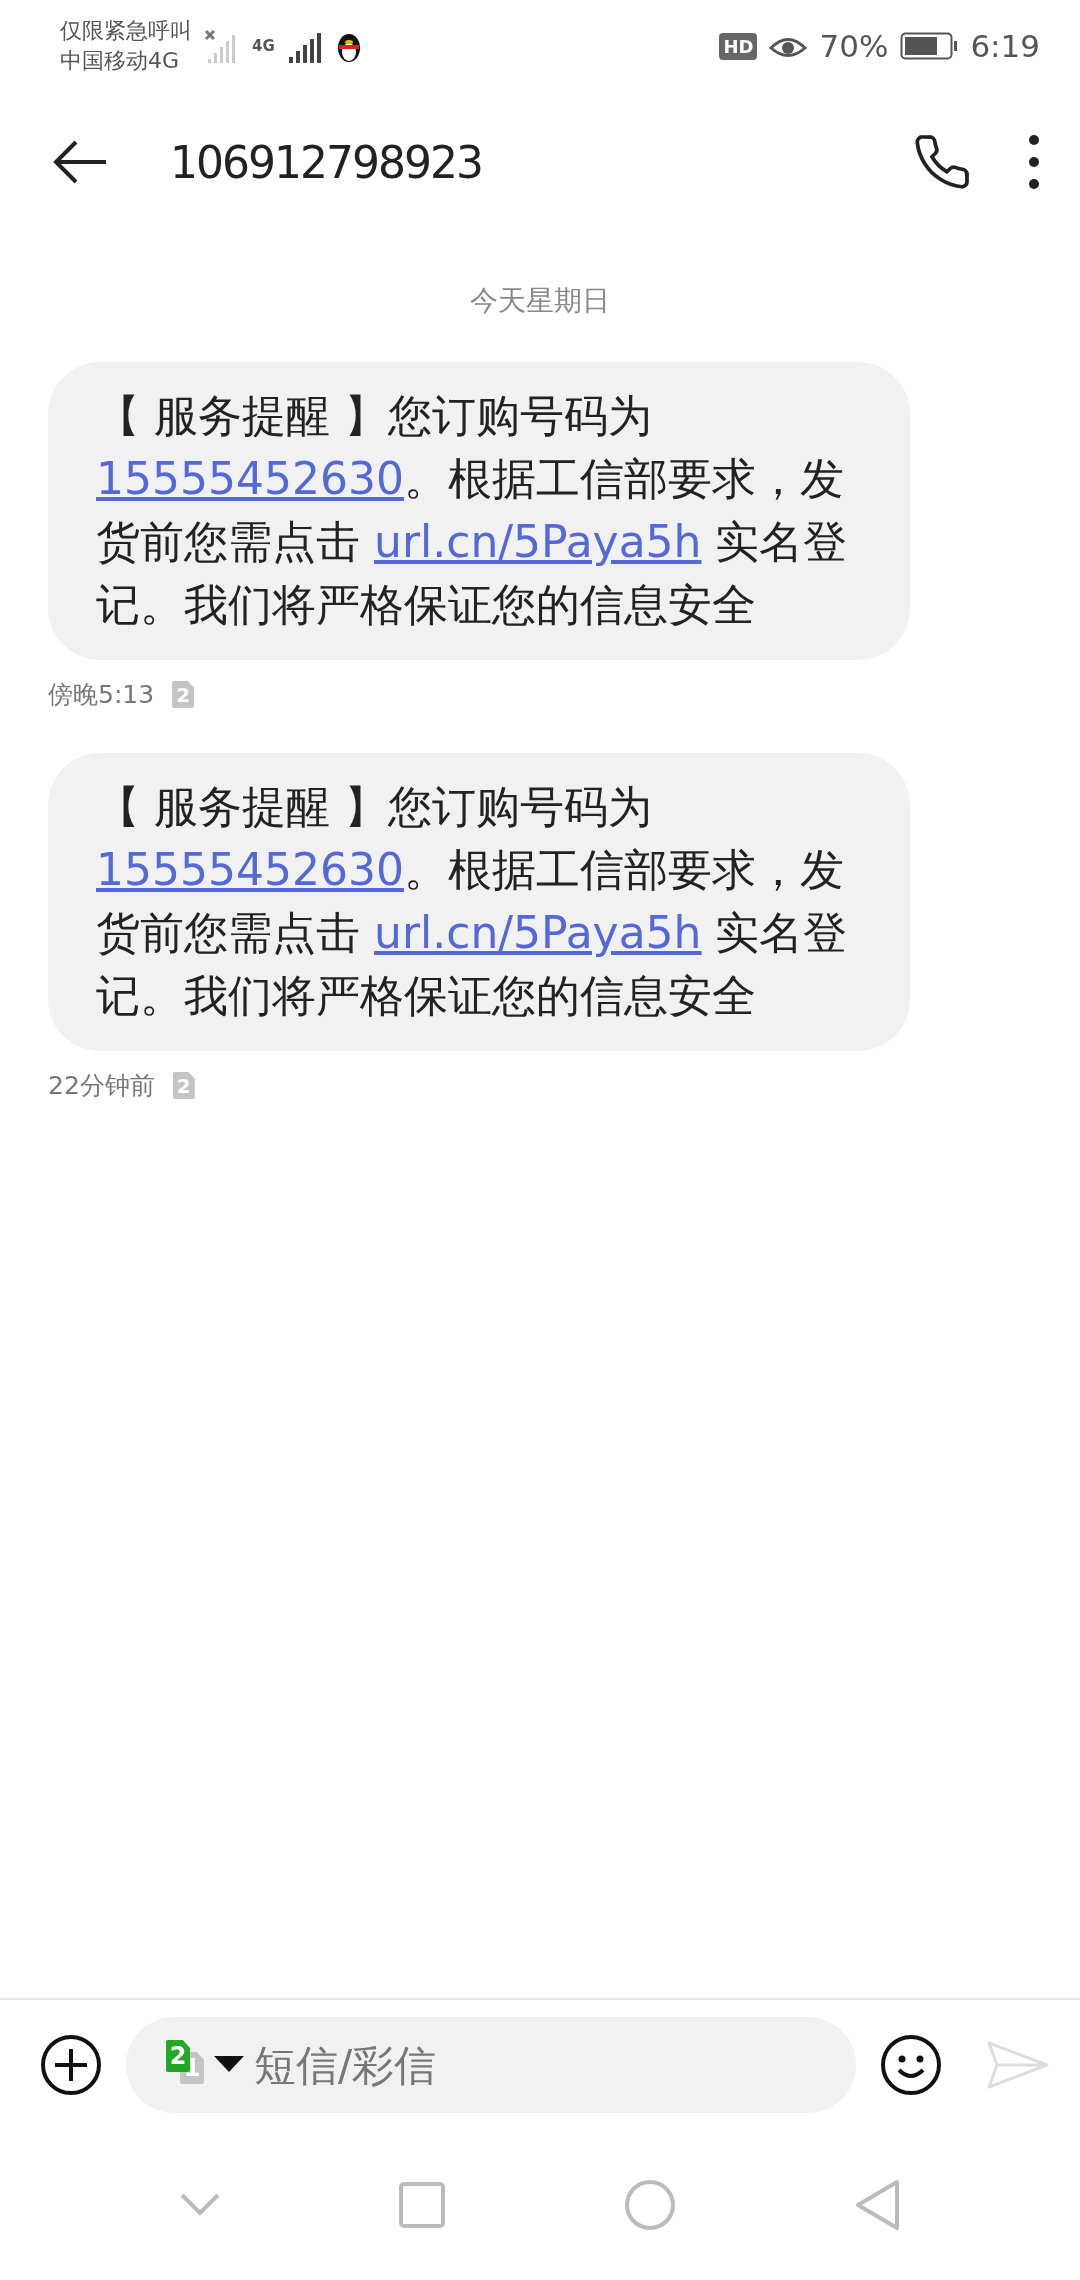 The height and width of the screenshot is (2280, 1080). What do you see at coordinates (1005, 46) in the screenshot?
I see `clock: 6:19` at bounding box center [1005, 46].